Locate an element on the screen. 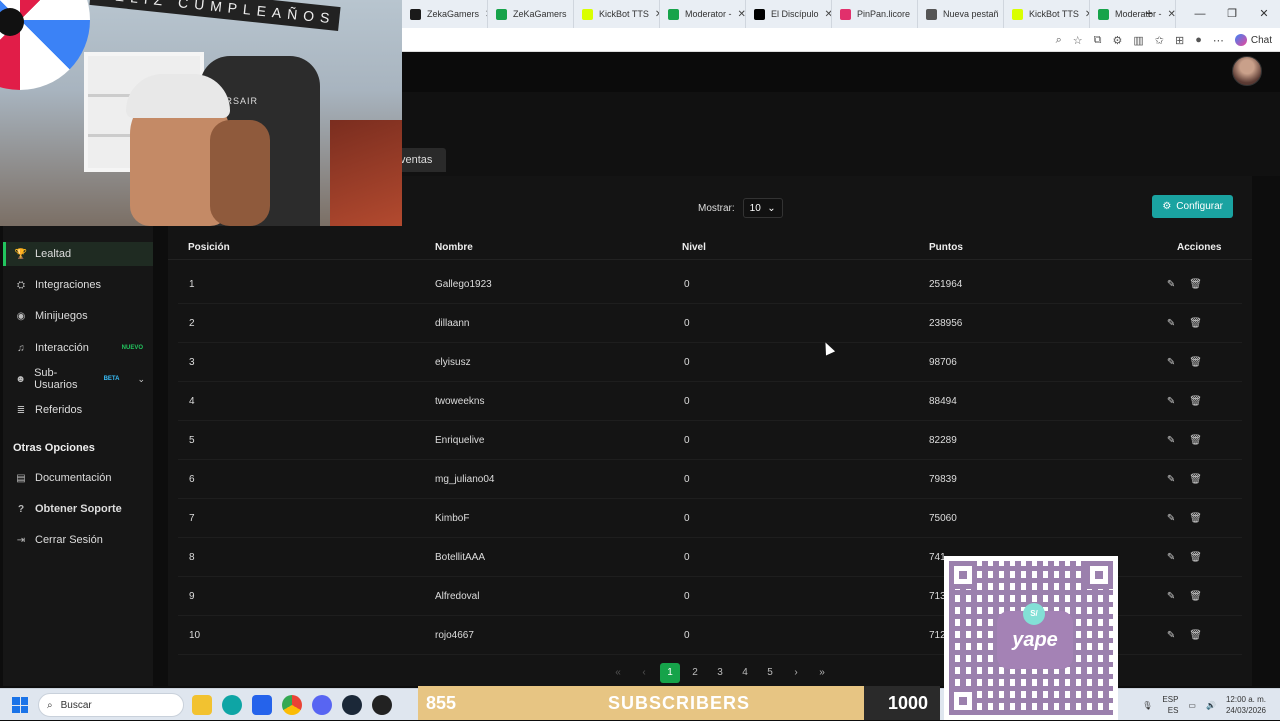  browser-tab: PinPan.licore✕ is located at coordinates (875, 14).